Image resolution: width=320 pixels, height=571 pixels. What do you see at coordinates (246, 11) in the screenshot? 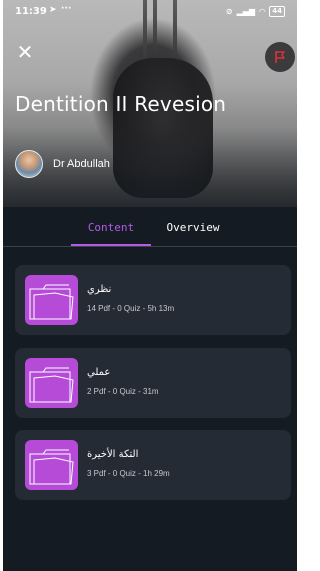
I see `signal-icon: ▂▄▆` at bounding box center [246, 11].